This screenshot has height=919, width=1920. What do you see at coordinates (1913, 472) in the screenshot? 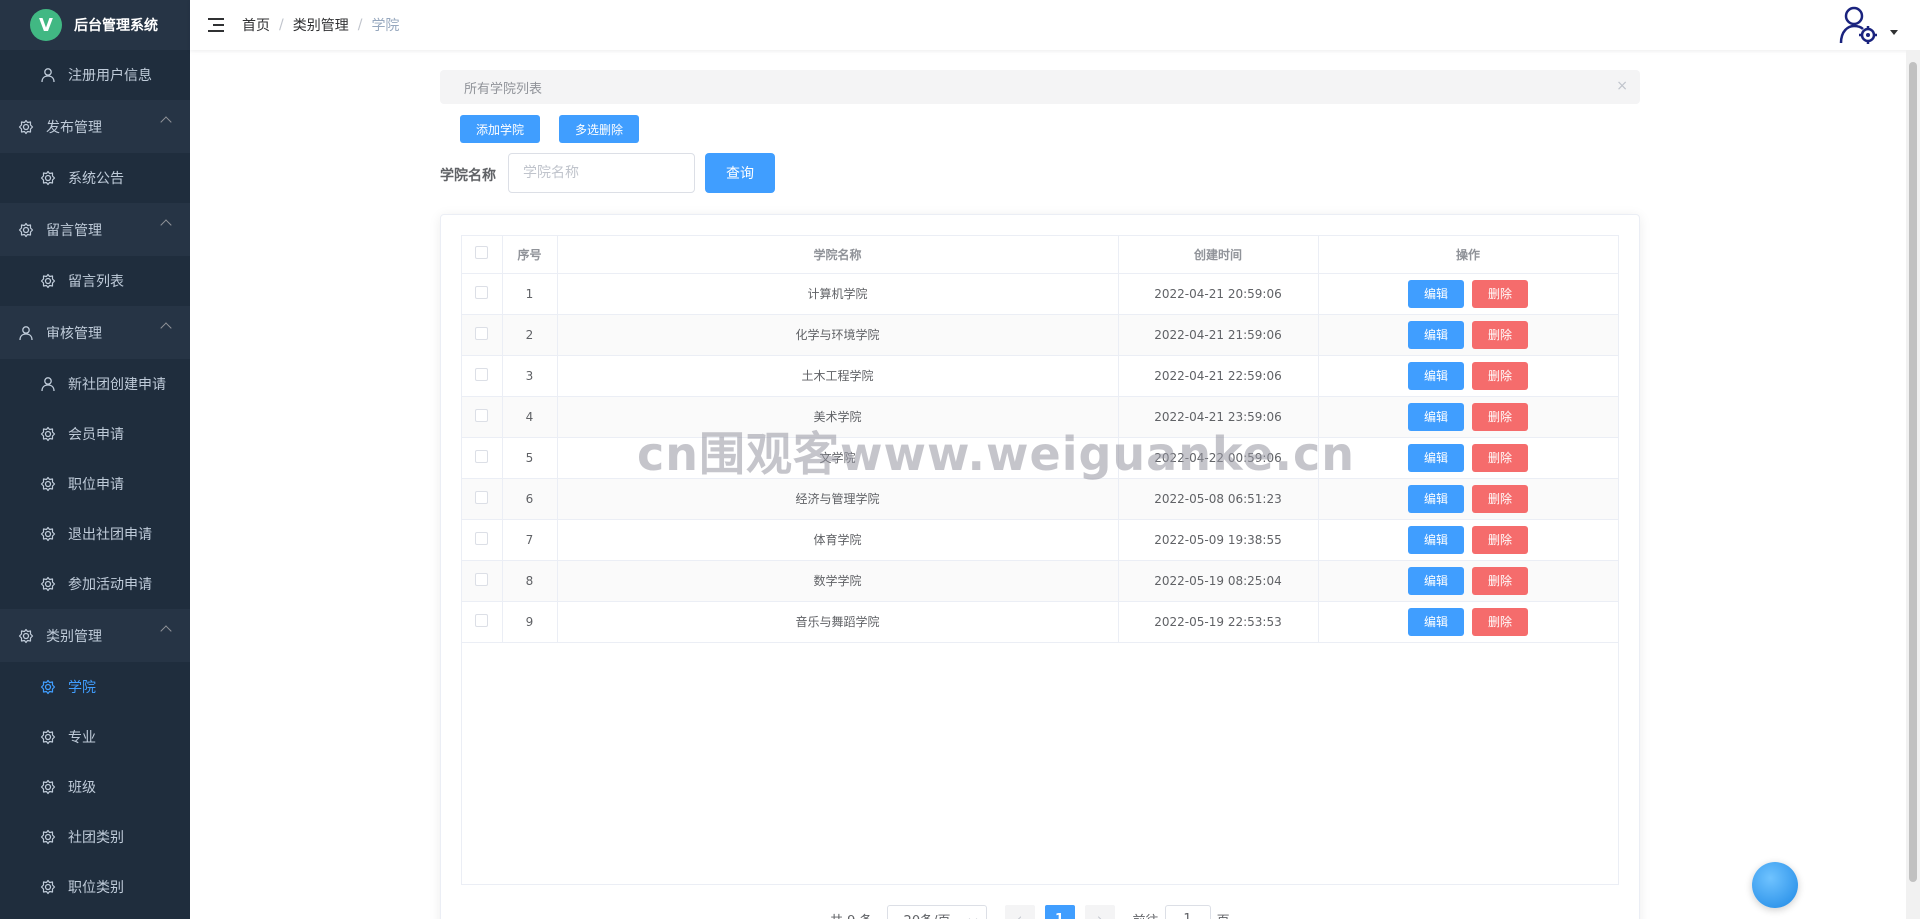
I see `scrollbar-thumb` at bounding box center [1913, 472].